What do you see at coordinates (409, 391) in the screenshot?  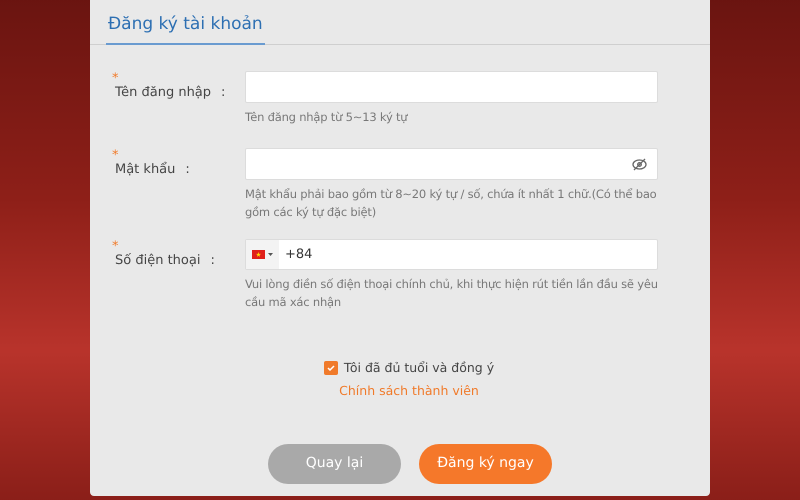 I see `member-policy-link: Chính sách thành viên` at bounding box center [409, 391].